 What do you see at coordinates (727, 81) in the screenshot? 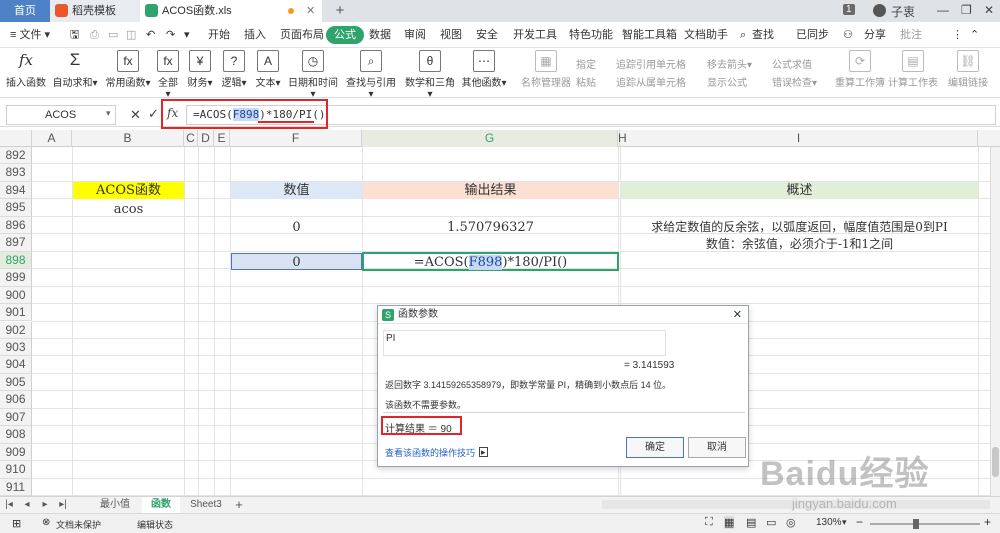
I see `show-formula-button: 显示公式` at bounding box center [727, 81].